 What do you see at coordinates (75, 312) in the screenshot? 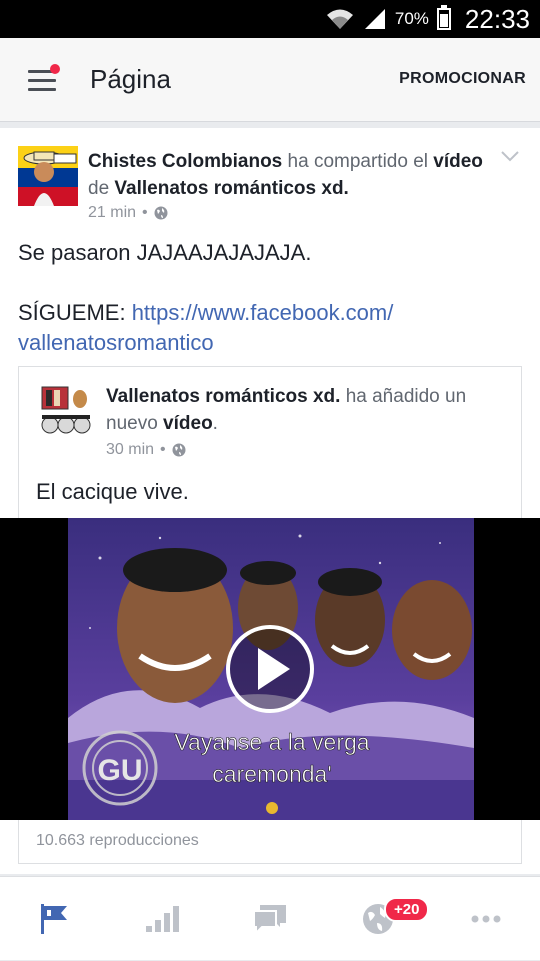
I see `follow-label: SÍGUEME:` at bounding box center [75, 312].